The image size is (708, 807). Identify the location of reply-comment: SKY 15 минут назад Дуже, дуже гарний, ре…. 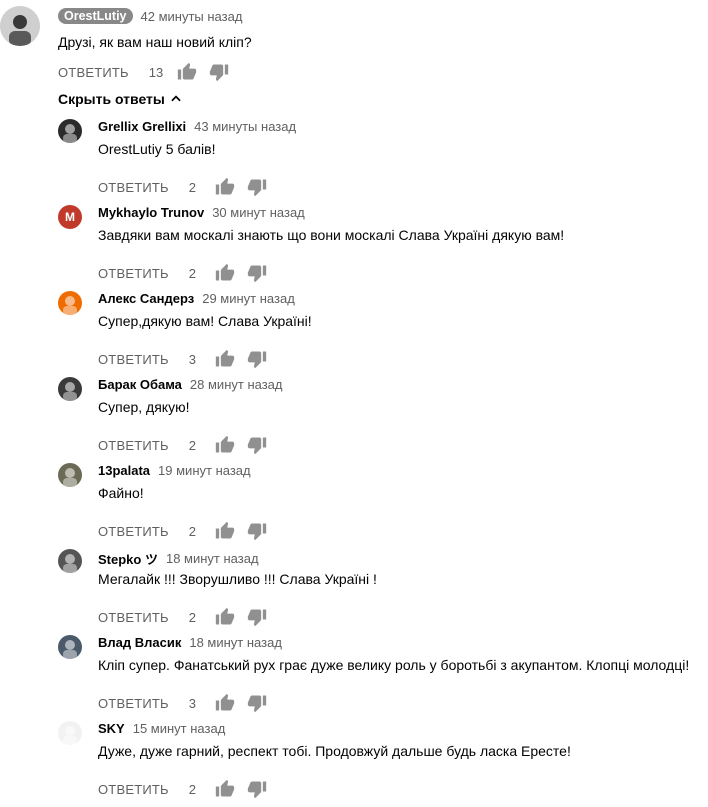
(383, 764).